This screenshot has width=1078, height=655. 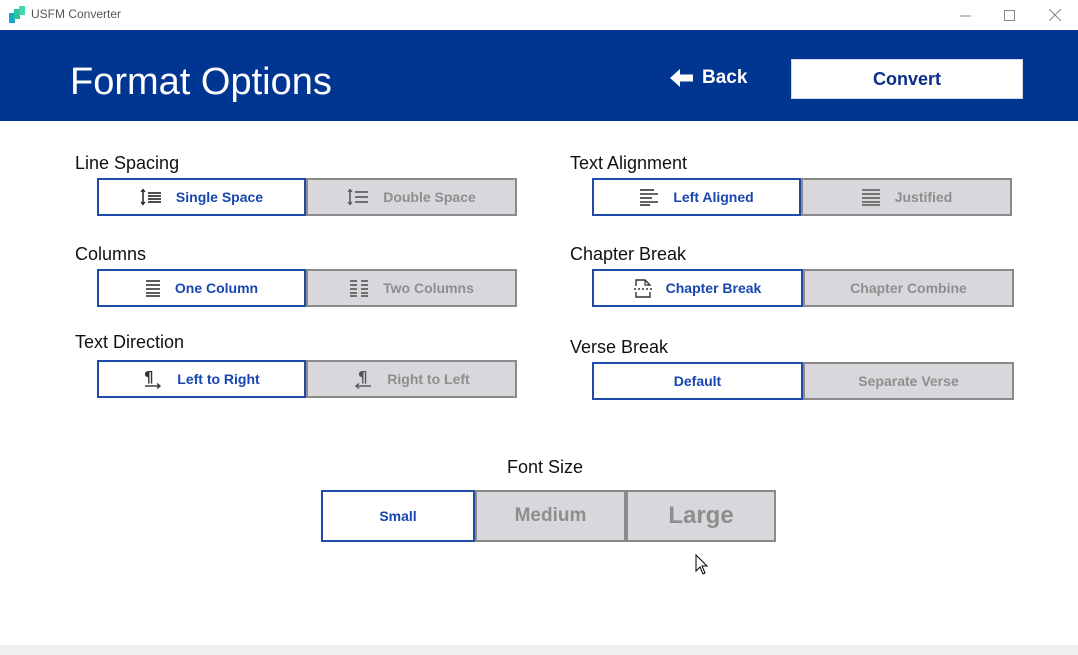 I want to click on font-size-large-option: Large, so click(x=701, y=516).